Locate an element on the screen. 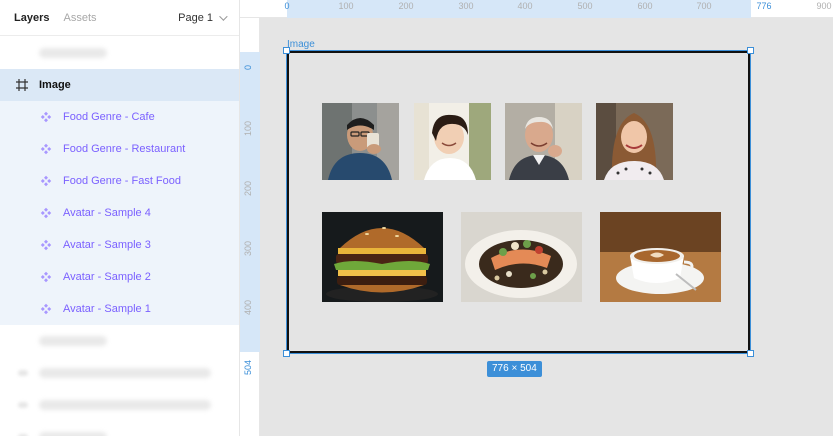 The width and height of the screenshot is (833, 436). ruler-tick: 600 is located at coordinates (645, 6).